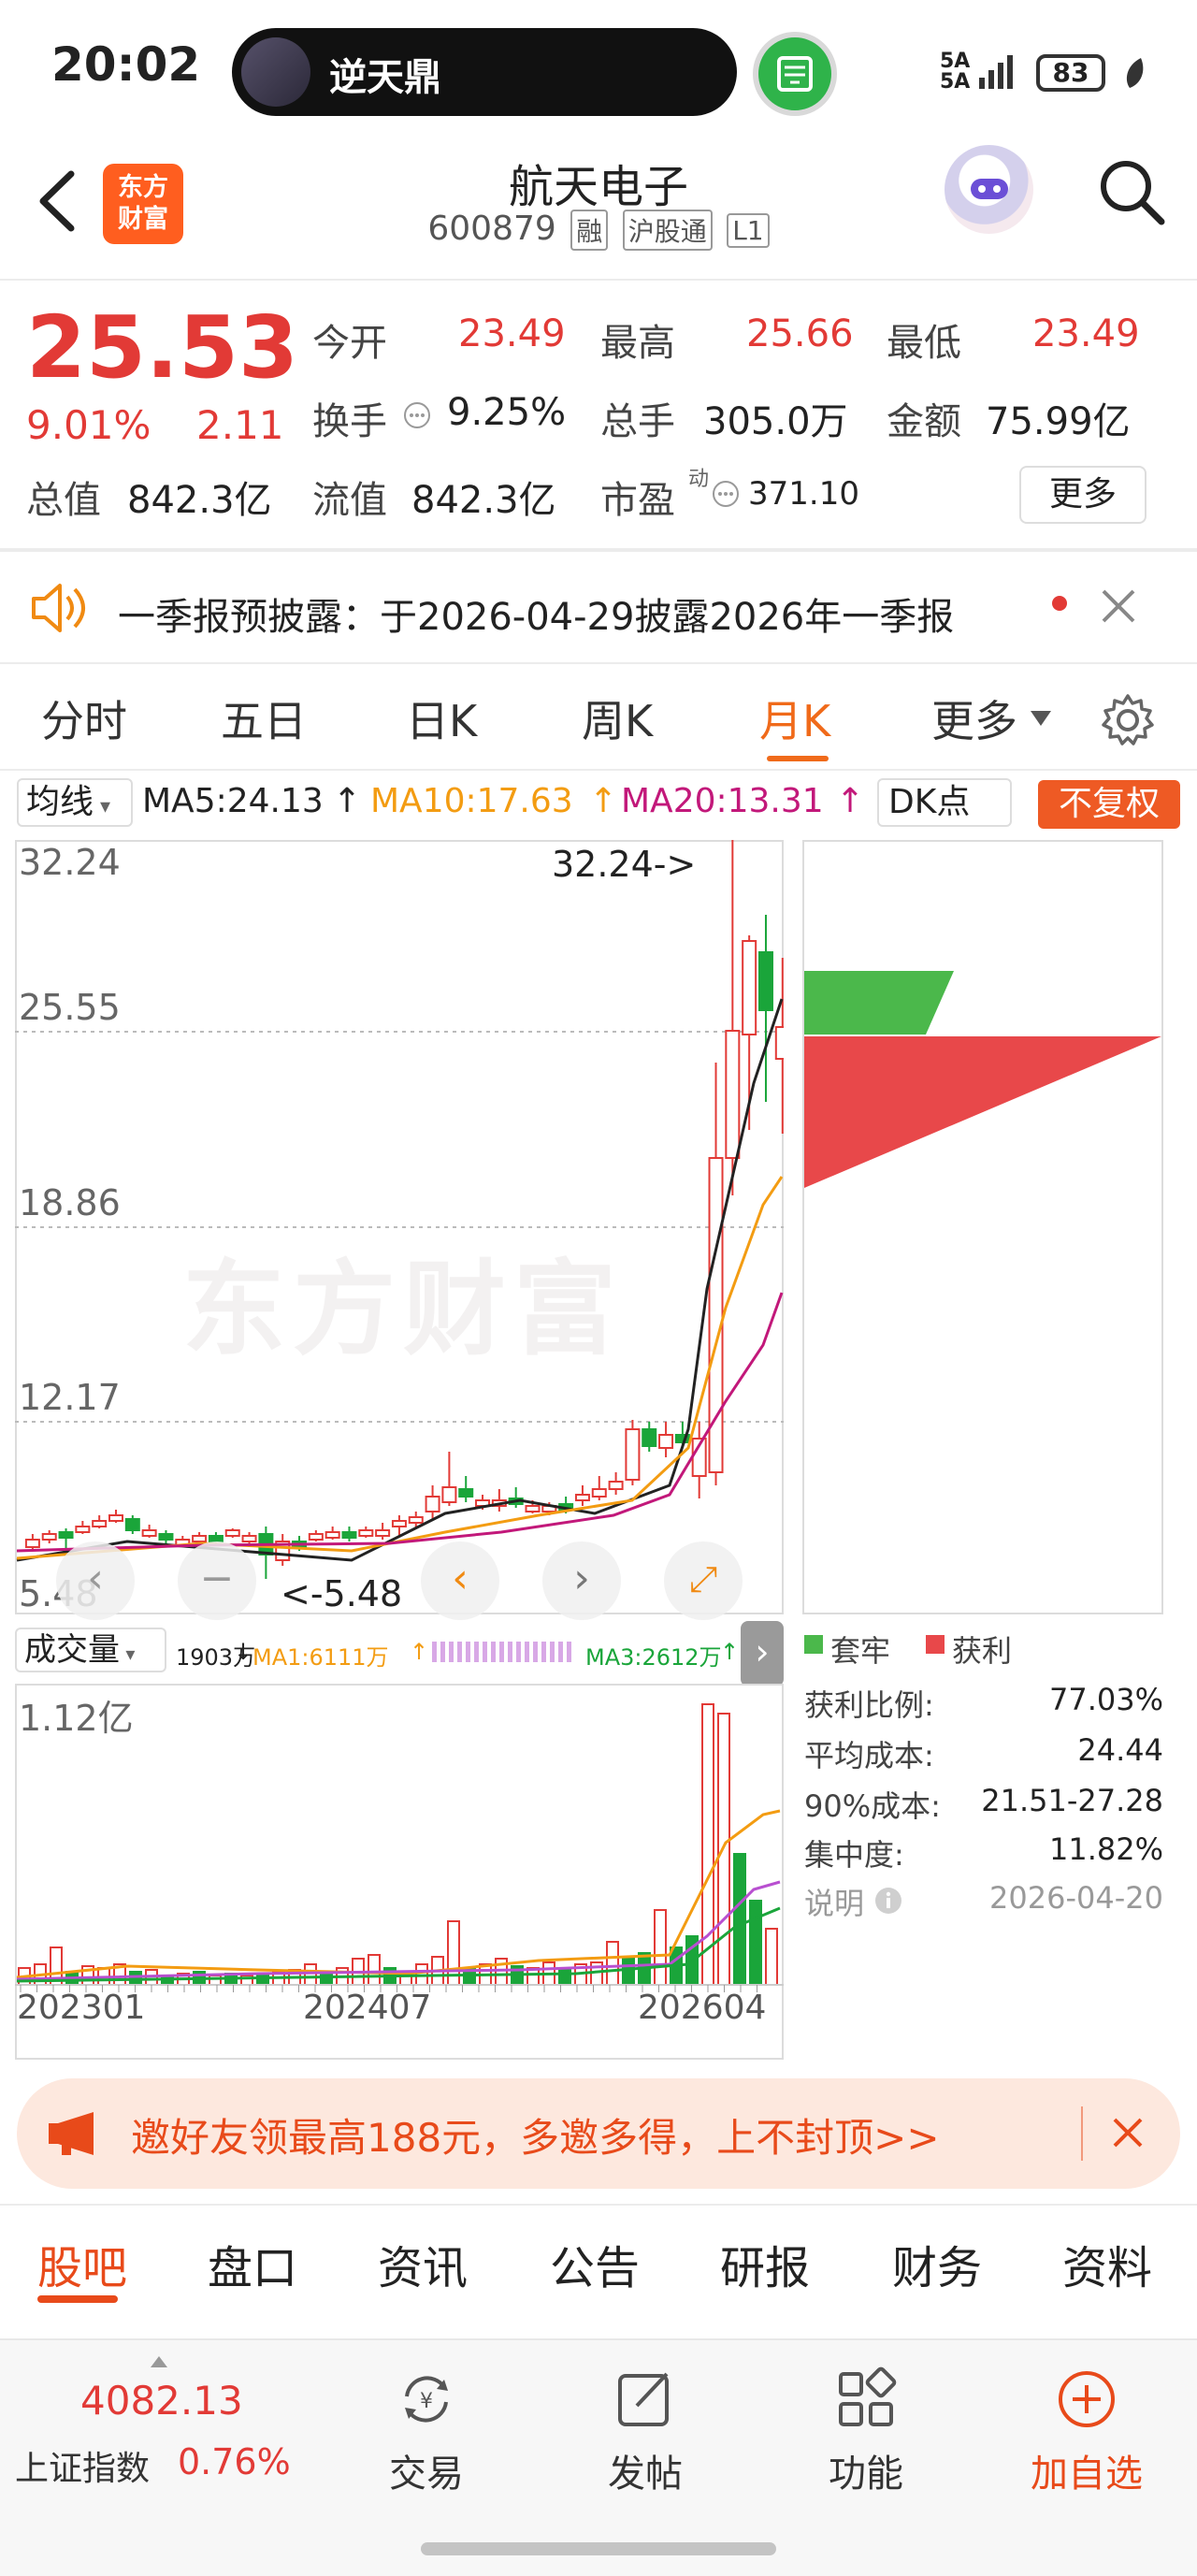  What do you see at coordinates (982, 1651) in the screenshot?
I see `legend-profit-label: 获利` at bounding box center [982, 1651].